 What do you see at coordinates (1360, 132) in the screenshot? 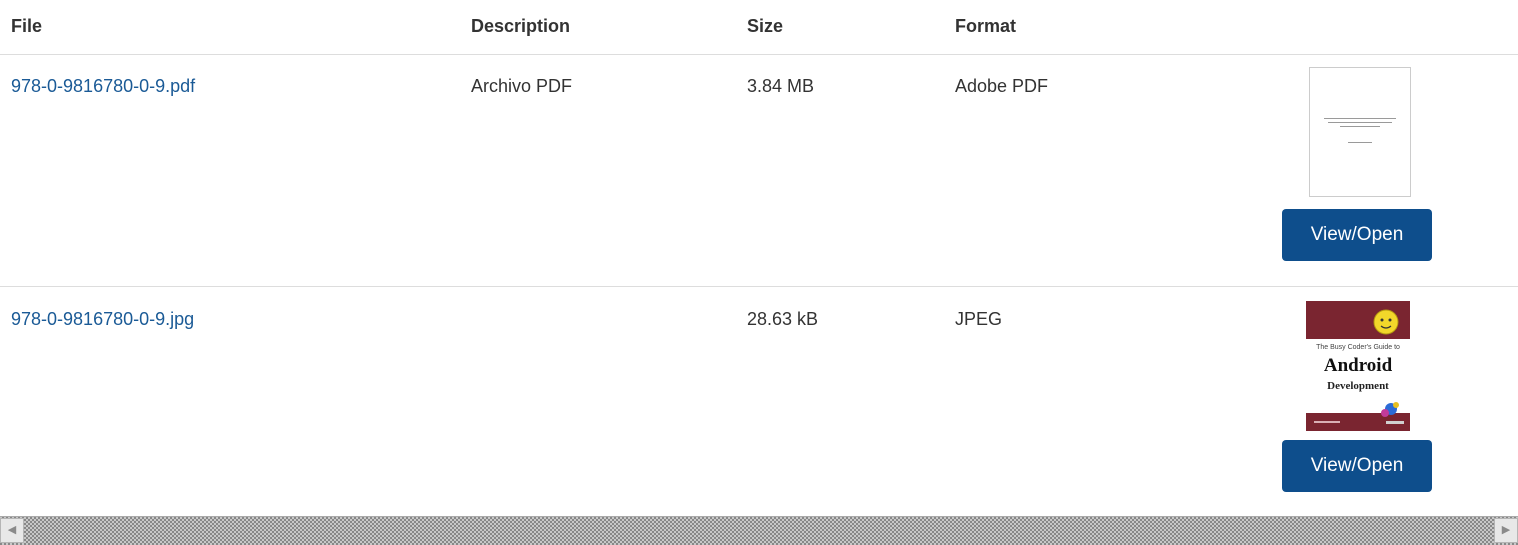
I see `pdf-thumbnail` at bounding box center [1360, 132].